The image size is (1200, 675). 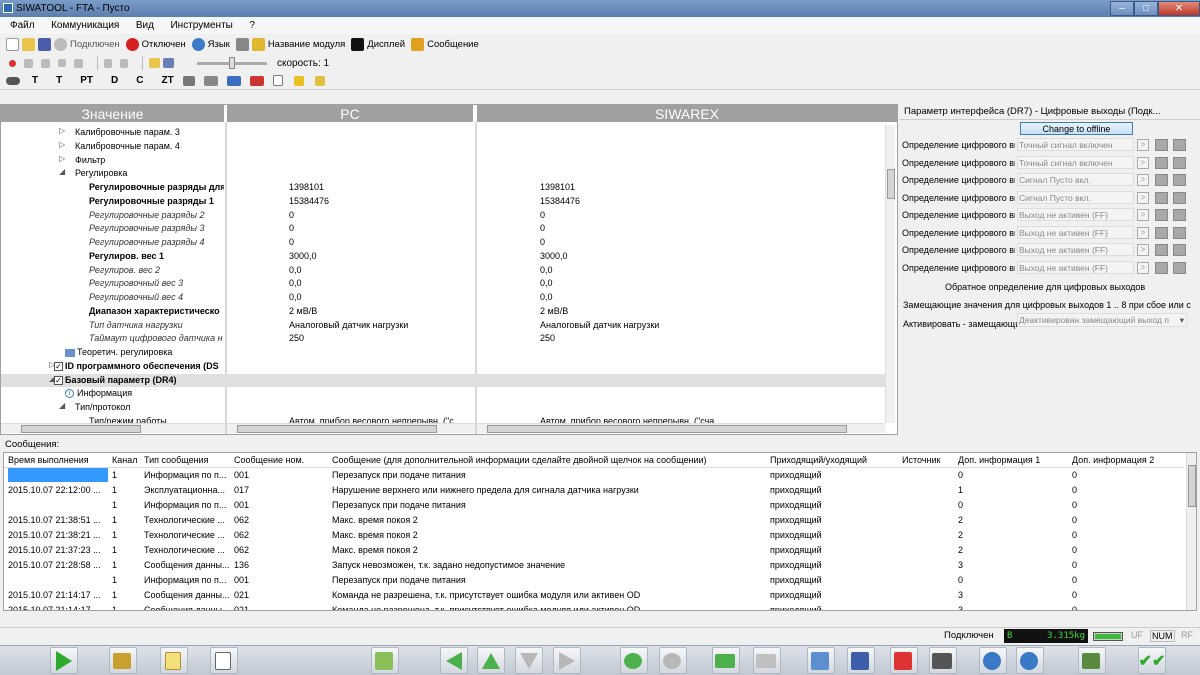 I want to click on grid-row: Регулиров. вес 1 3000,0 3000,0, so click(x=443, y=257).